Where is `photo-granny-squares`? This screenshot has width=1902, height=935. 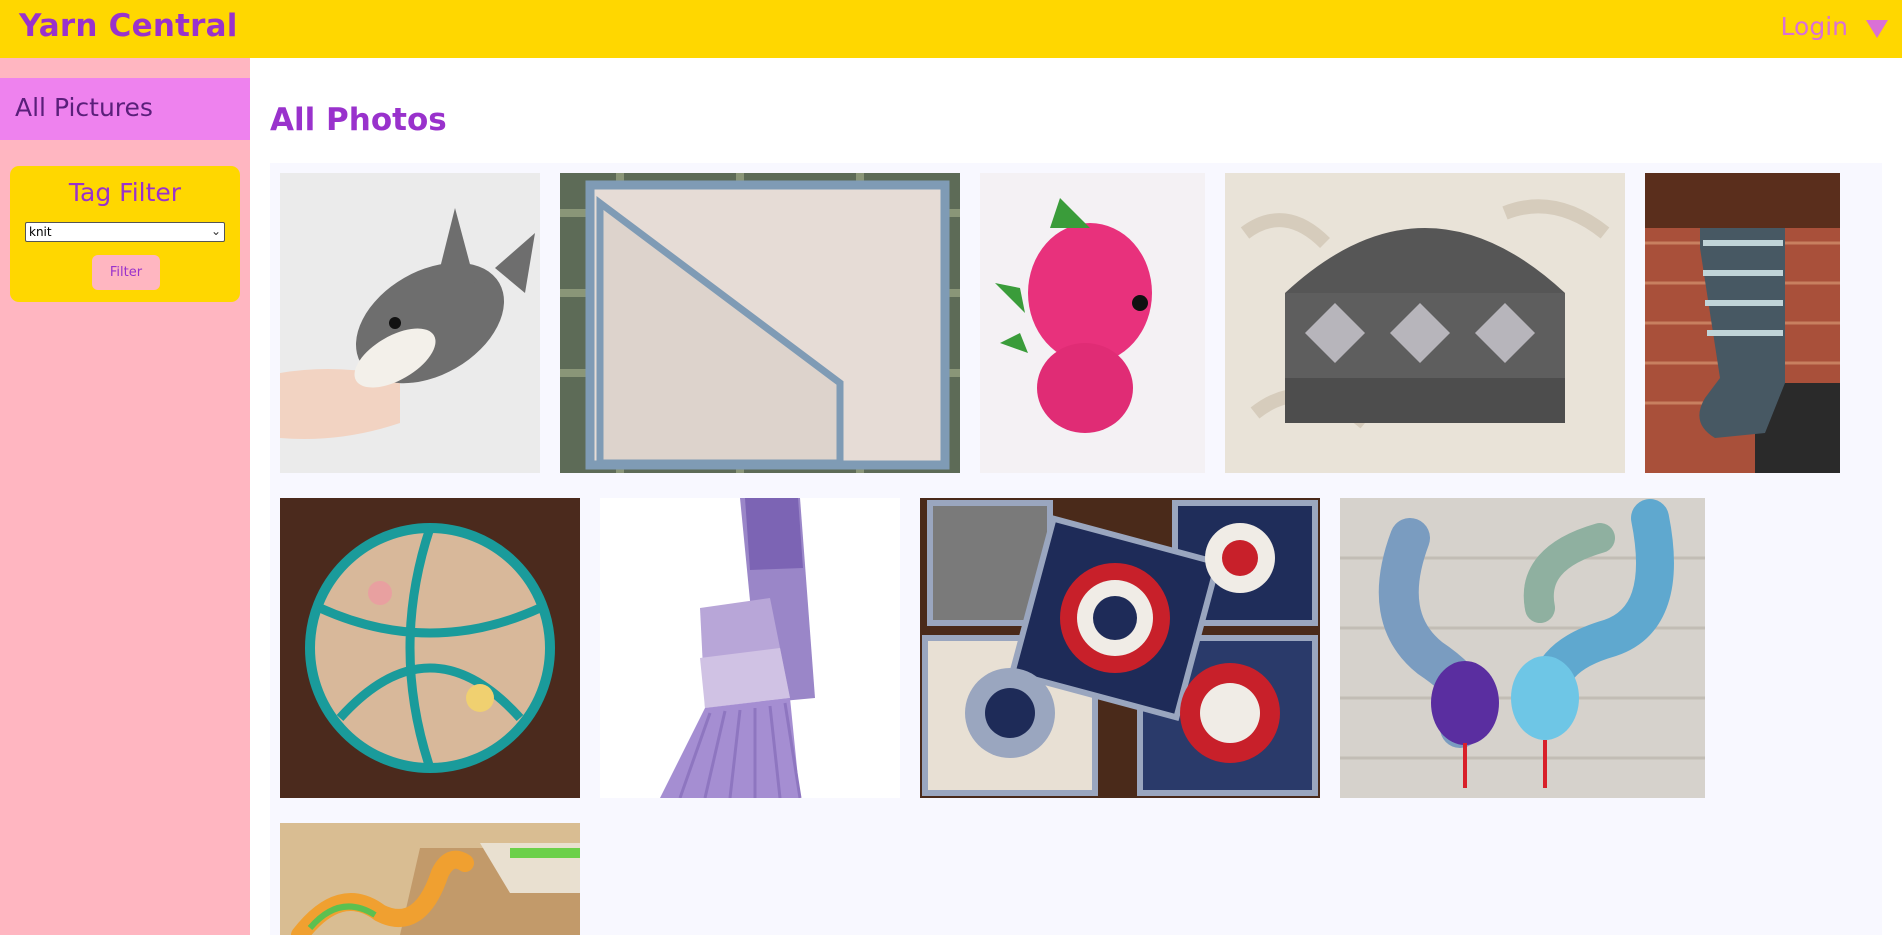
photo-granny-squares is located at coordinates (1120, 648).